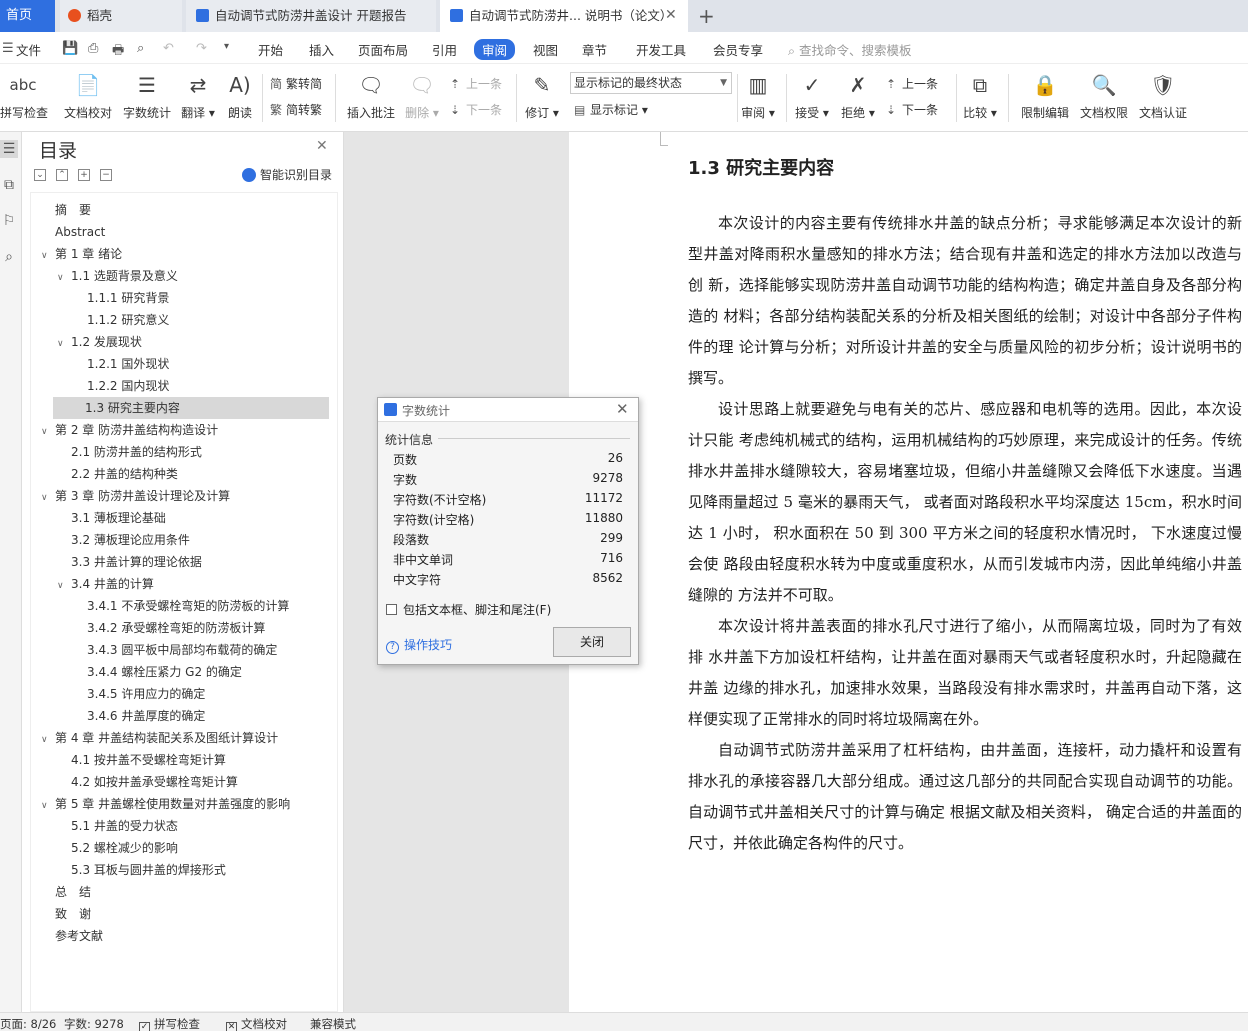 This screenshot has width=1248, height=1031. What do you see at coordinates (121, 320) in the screenshot?
I see `toc-item: 1.1.2 研究意义` at bounding box center [121, 320].